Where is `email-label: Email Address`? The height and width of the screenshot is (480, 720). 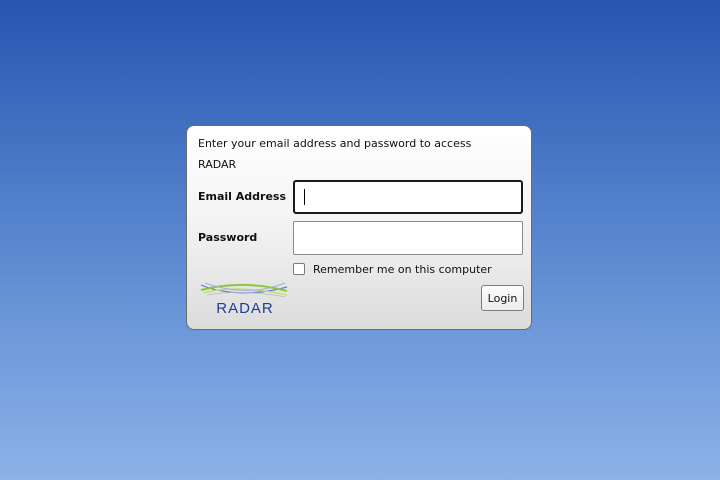 email-label: Email Address is located at coordinates (242, 196).